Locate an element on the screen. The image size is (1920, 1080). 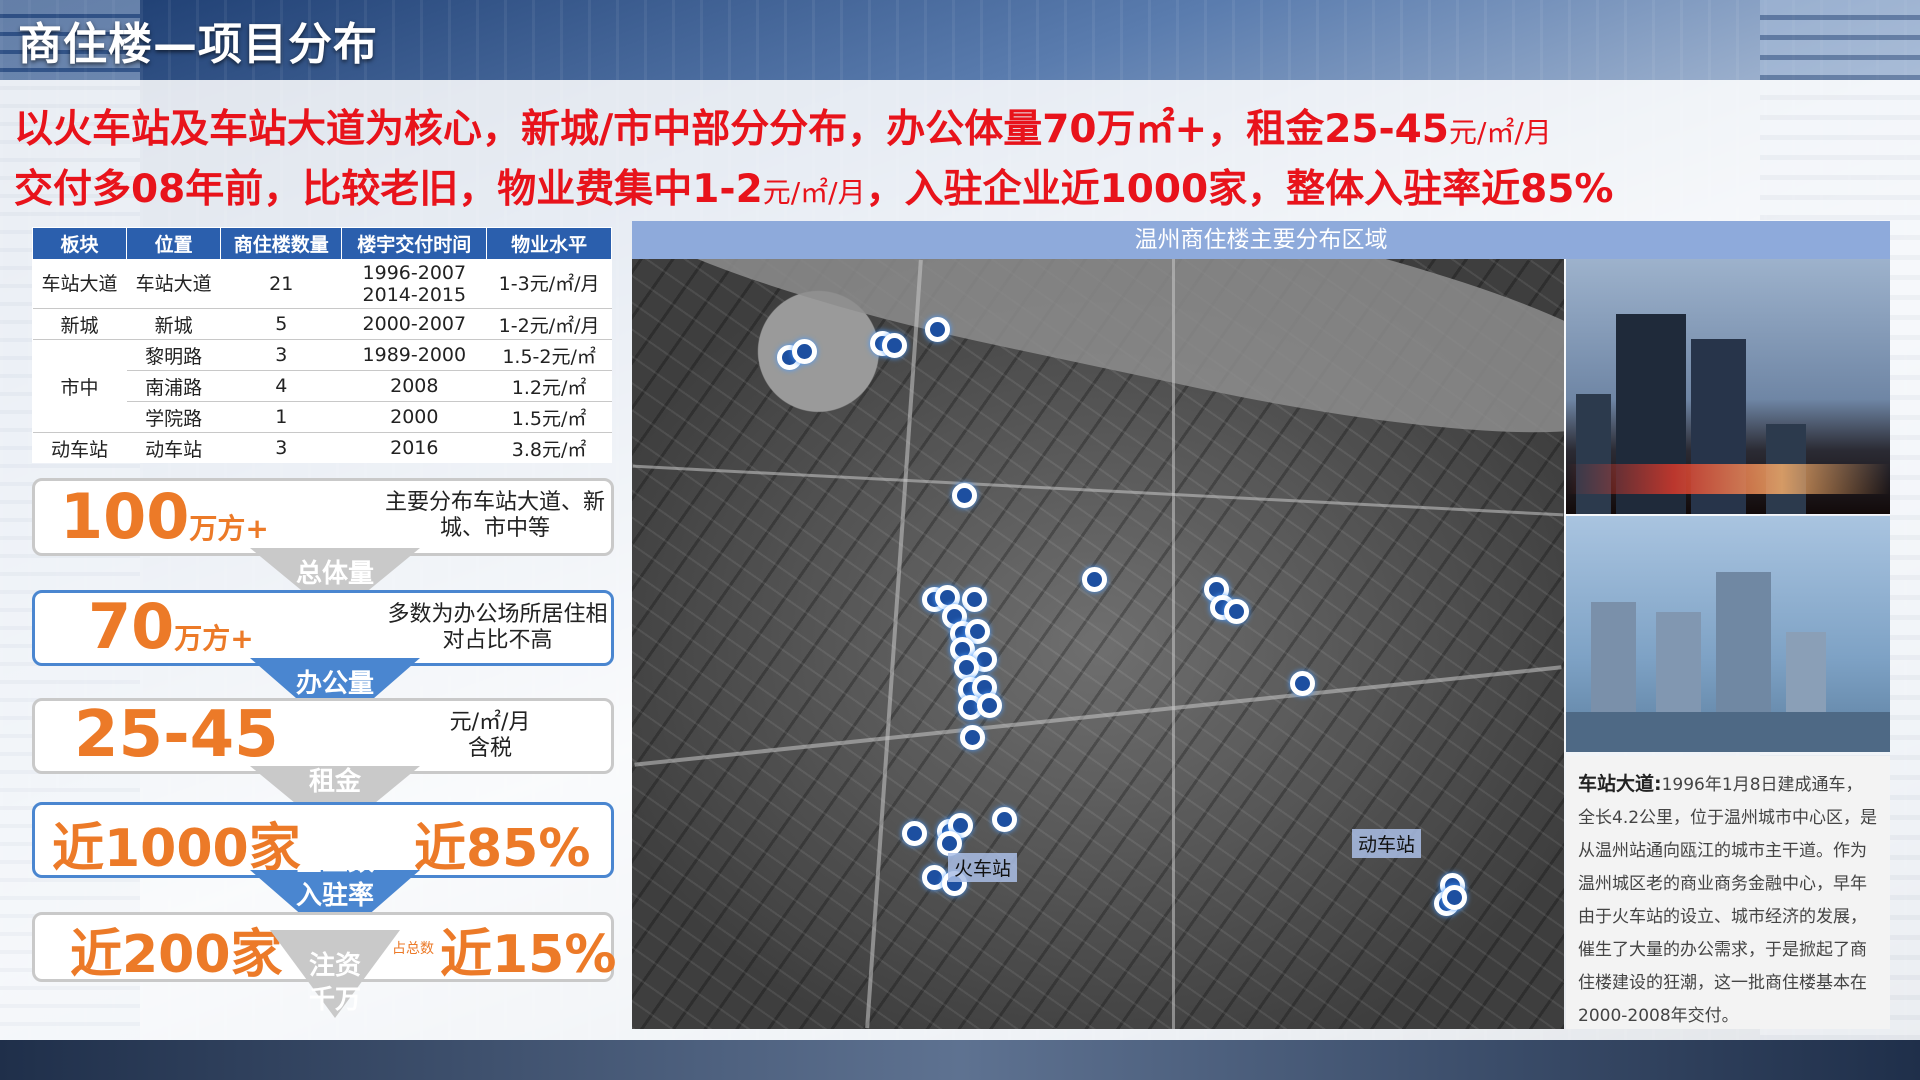
table-header: 板块 is located at coordinates (79, 243).